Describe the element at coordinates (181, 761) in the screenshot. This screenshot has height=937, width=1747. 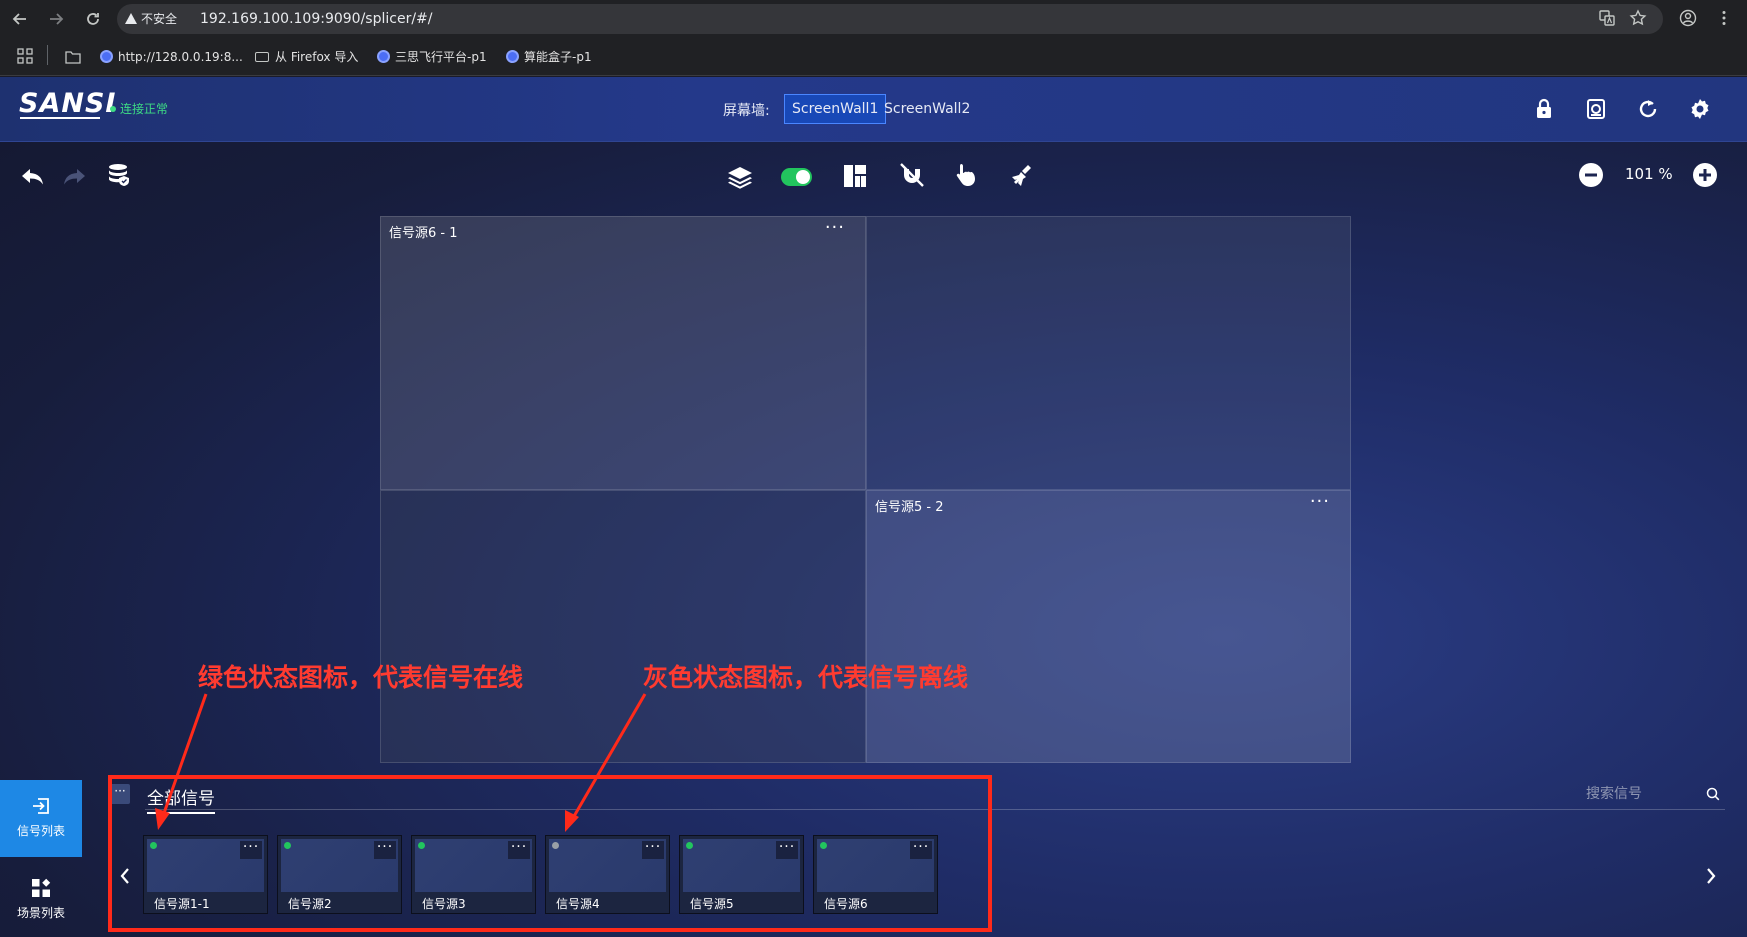
I see `annotation-arrow-online` at that location.